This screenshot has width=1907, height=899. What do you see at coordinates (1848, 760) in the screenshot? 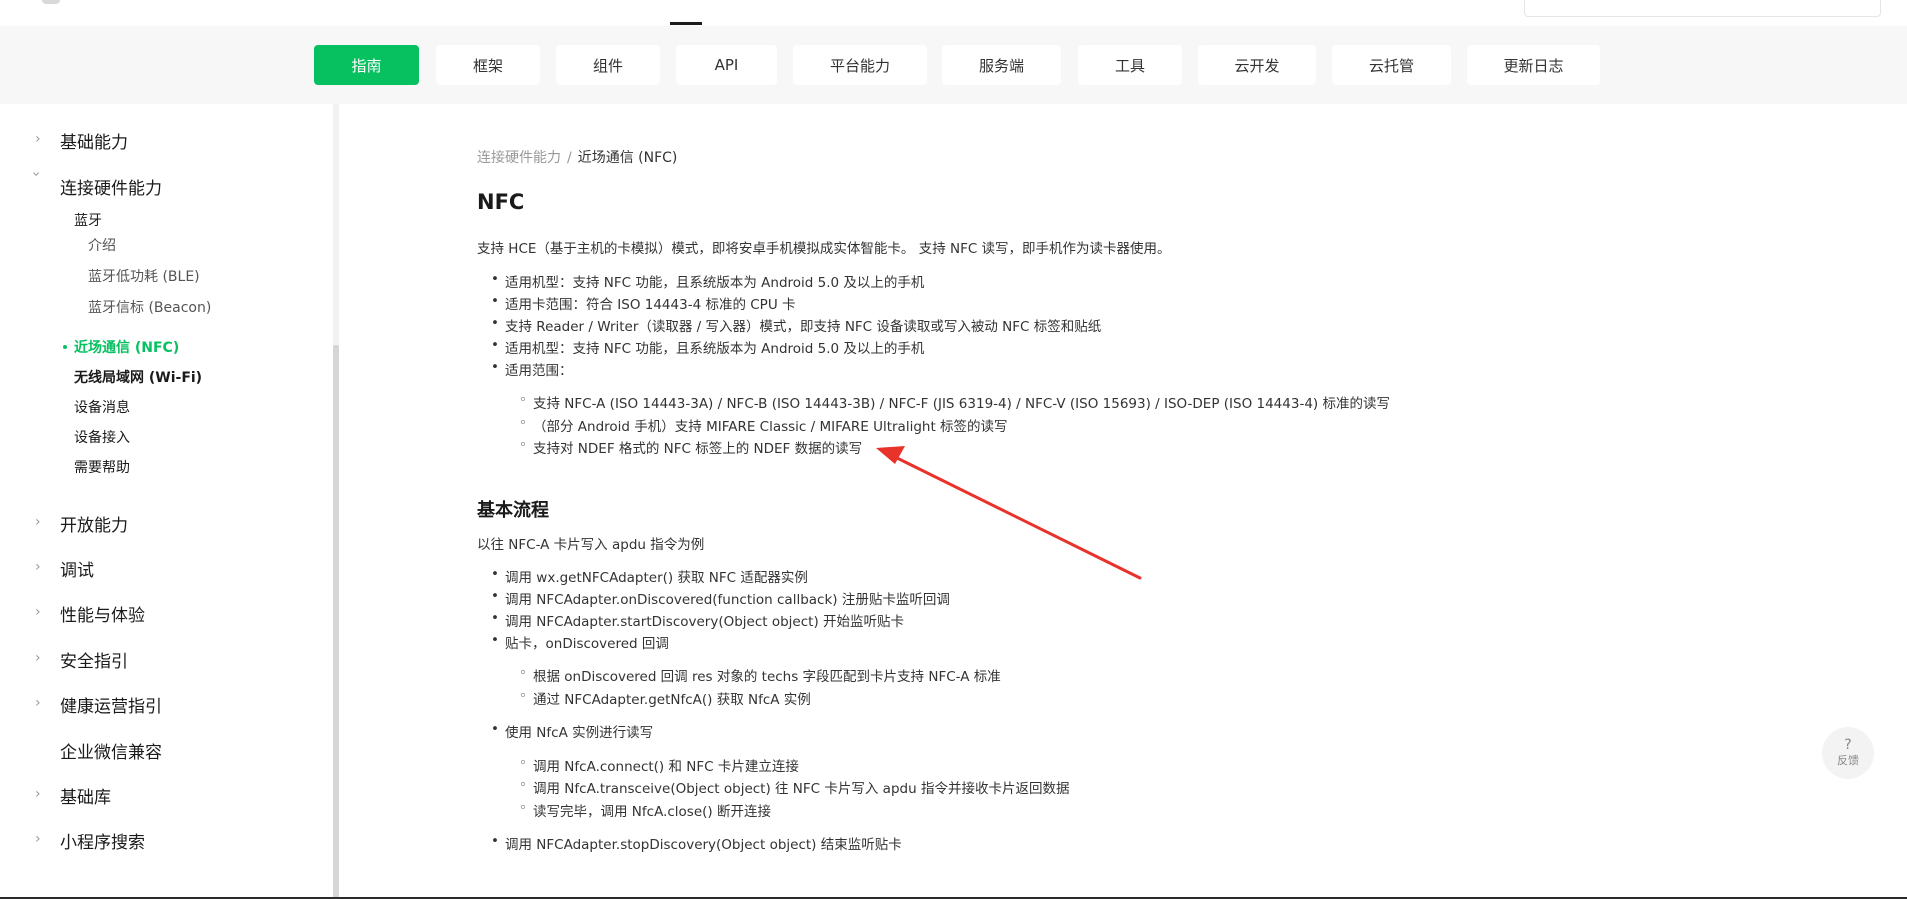
I see `feedback-label: 反馈` at bounding box center [1848, 760].